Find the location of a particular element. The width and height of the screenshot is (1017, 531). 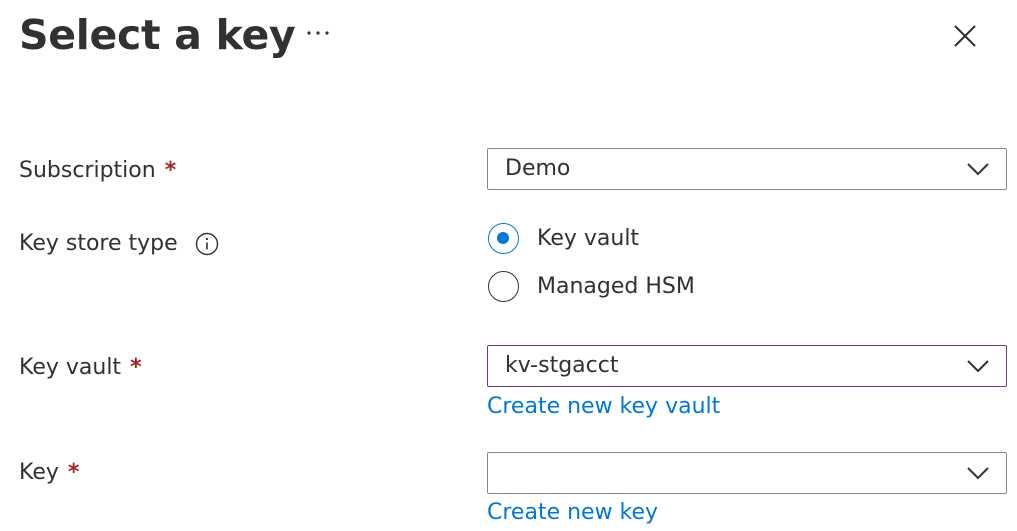

more-horizontal-icon is located at coordinates (318, 33).